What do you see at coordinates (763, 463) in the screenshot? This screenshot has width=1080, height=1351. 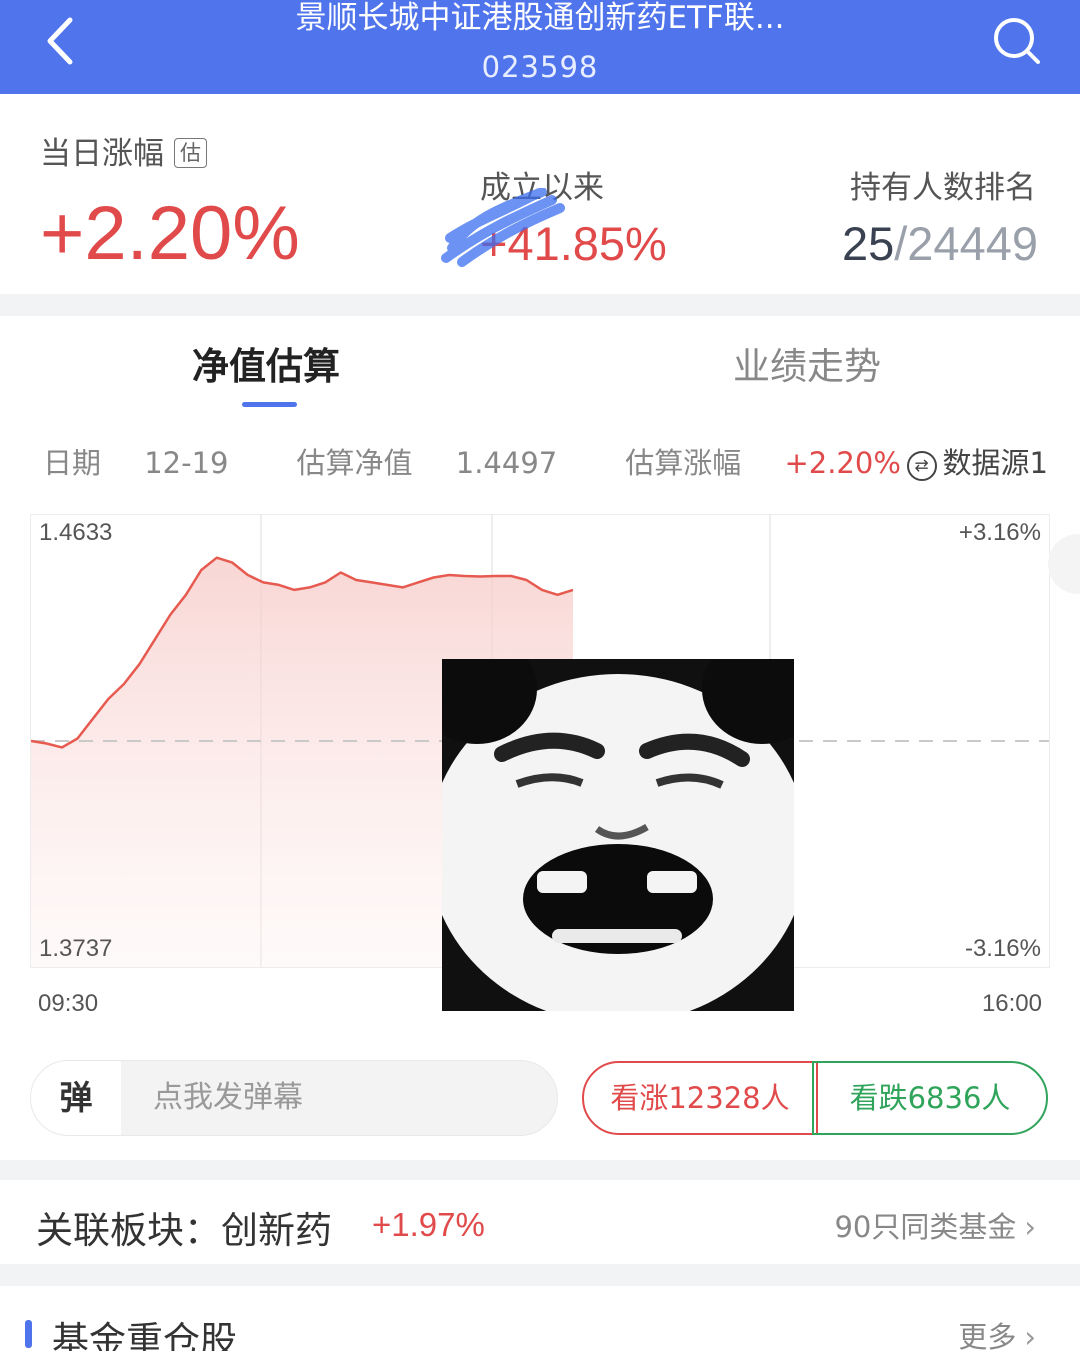 I see `estimate-change: 估算涨幅 +2.20%` at bounding box center [763, 463].